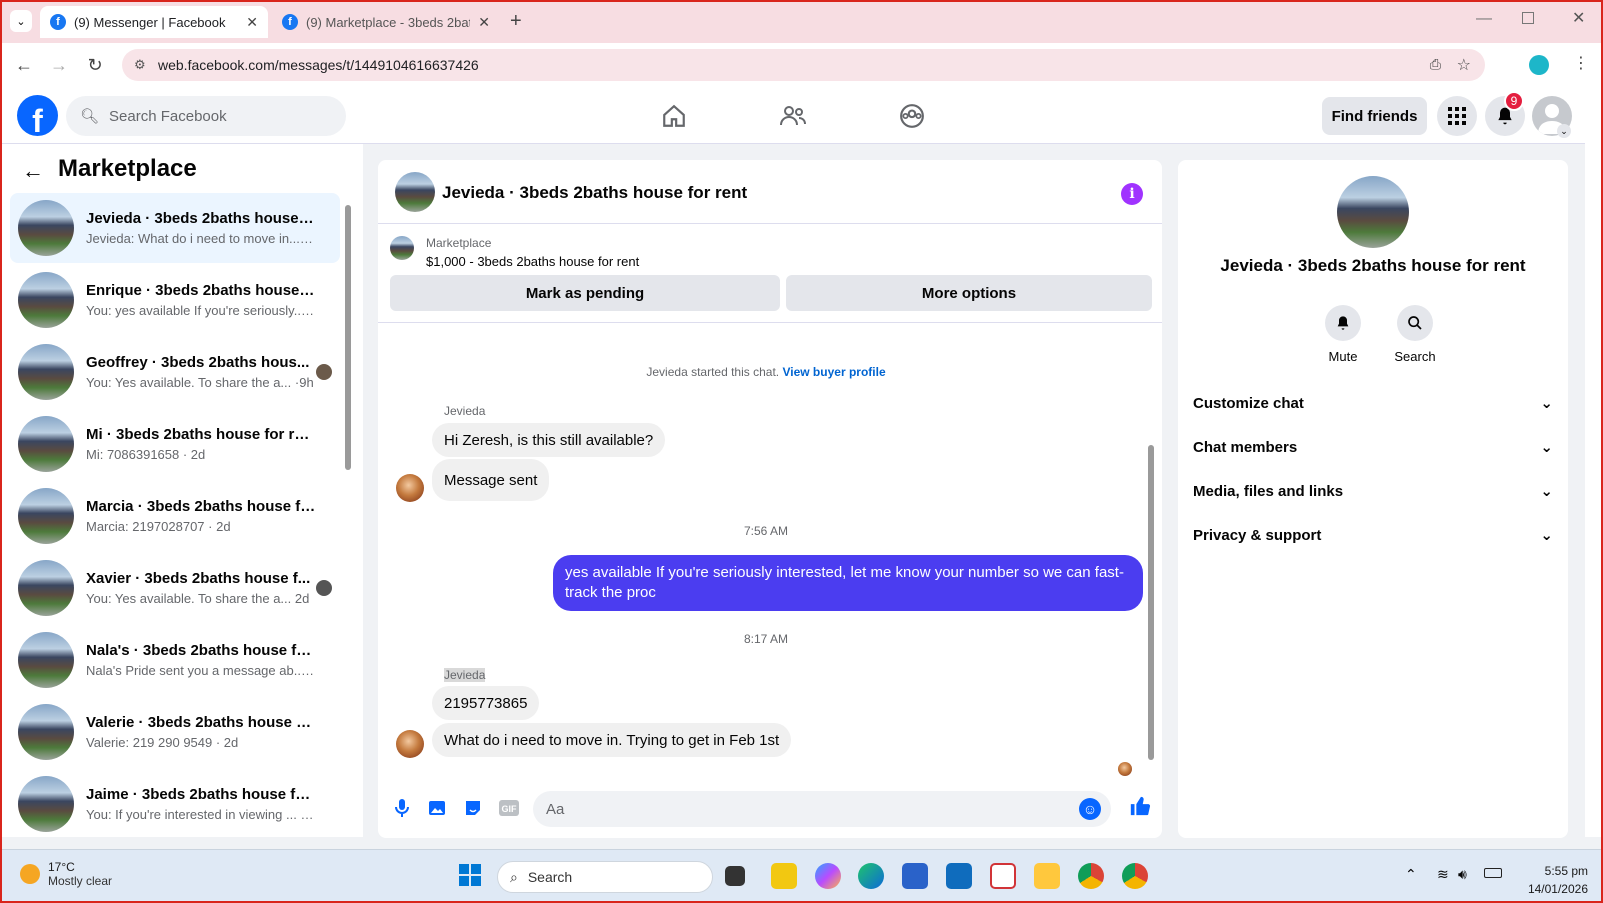  What do you see at coordinates (828, 876) in the screenshot?
I see `copilot-icon` at bounding box center [828, 876].